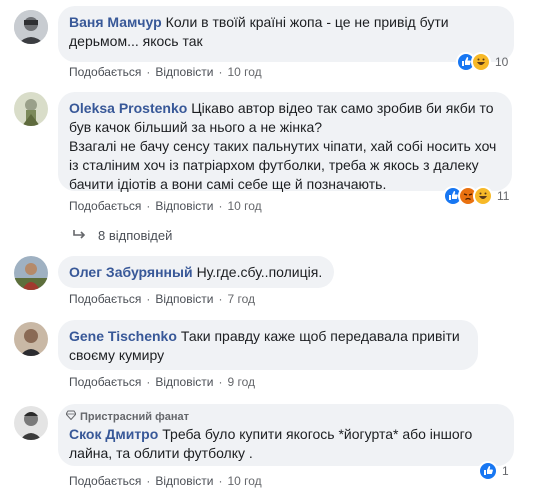 The width and height of the screenshot is (552, 498). Describe the element at coordinates (241, 382) in the screenshot. I see `comment-time: 9 год` at that location.